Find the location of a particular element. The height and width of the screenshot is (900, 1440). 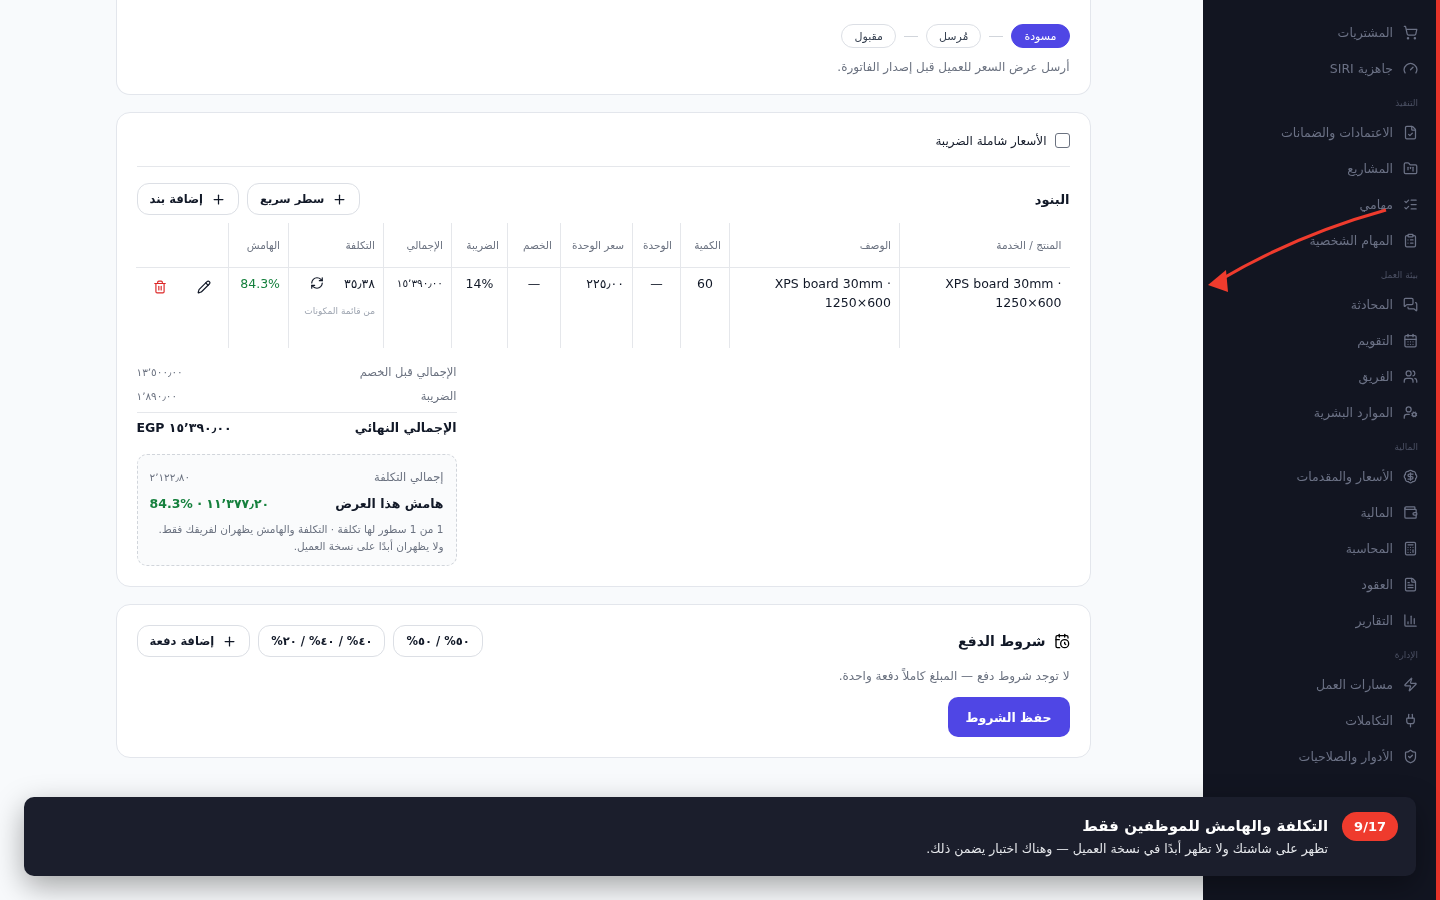

nav-item: الفريق is located at coordinates (1317, 376).